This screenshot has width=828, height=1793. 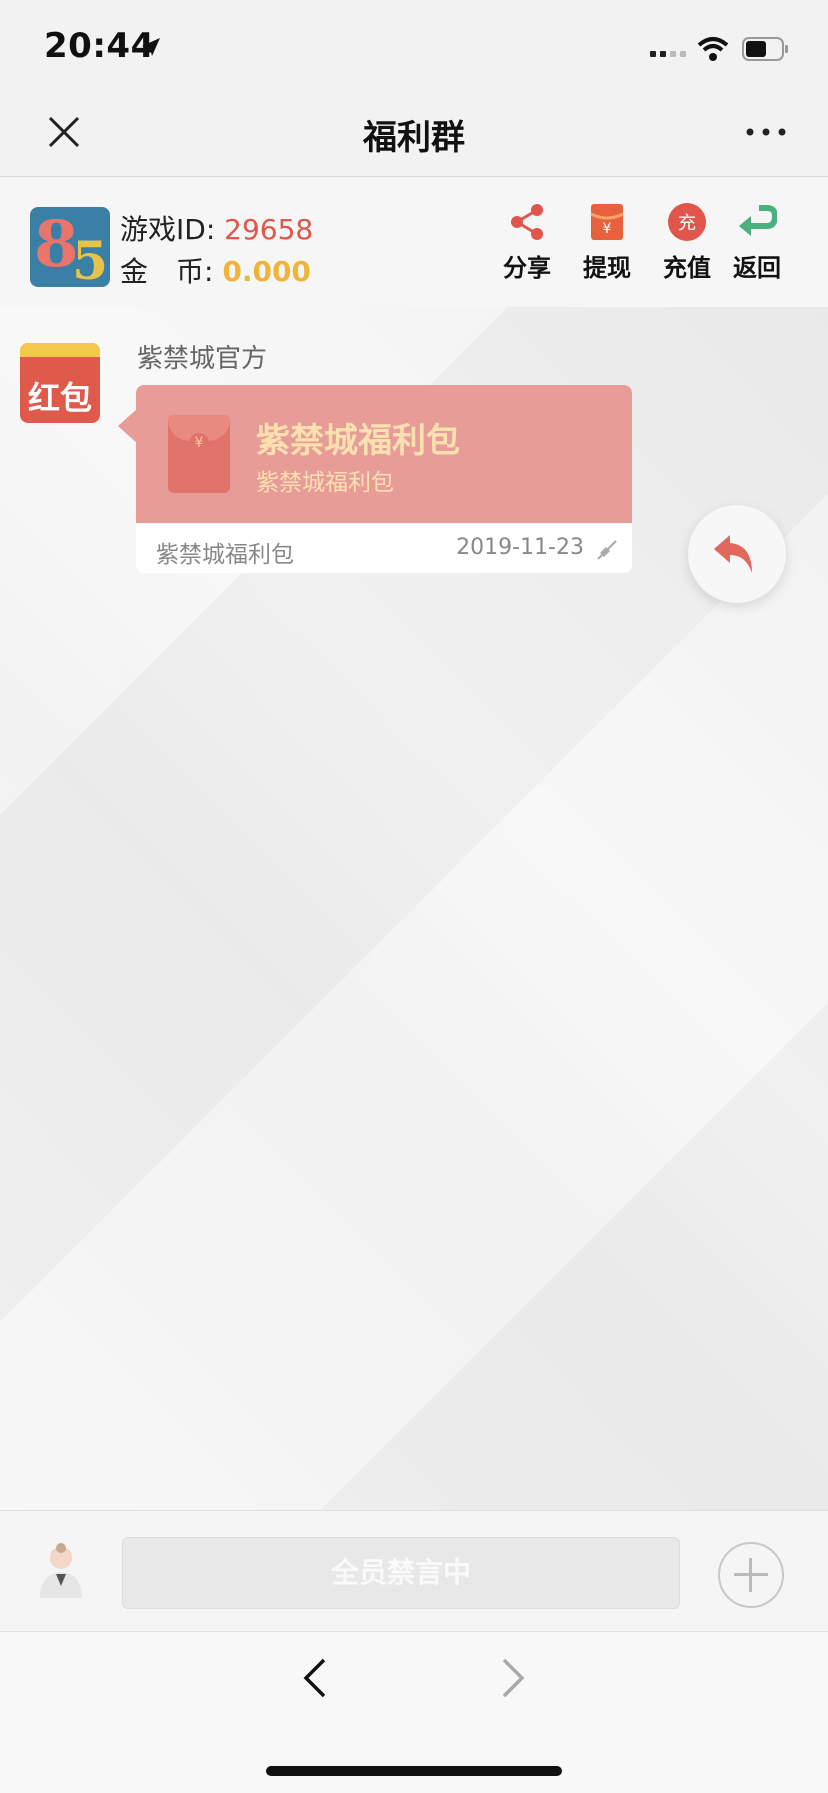 What do you see at coordinates (757, 242) in the screenshot?
I see `return-button: 返回` at bounding box center [757, 242].